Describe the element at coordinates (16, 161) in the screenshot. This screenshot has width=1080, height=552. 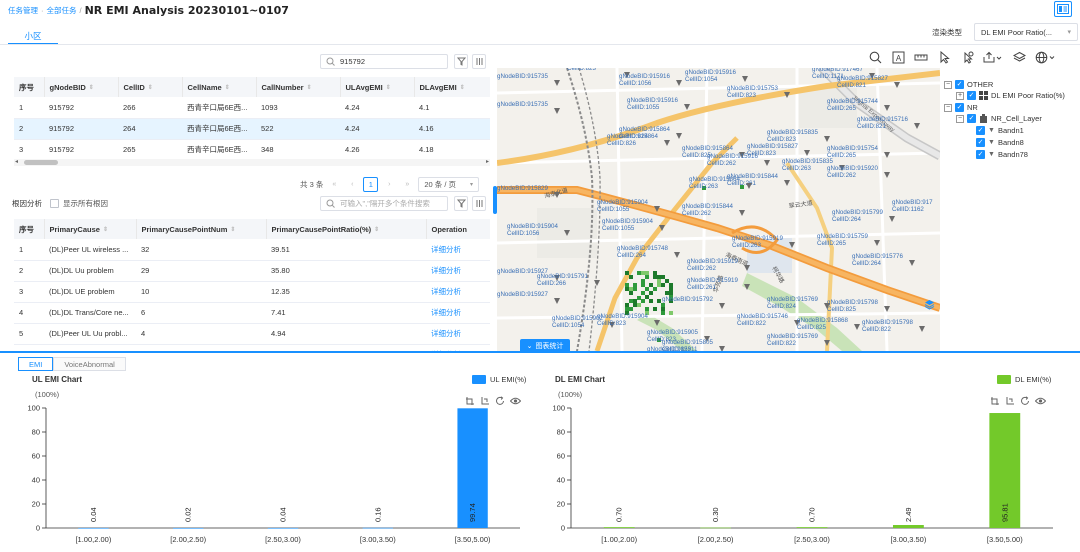
I see `scroll-left-icon: ◂` at that location.